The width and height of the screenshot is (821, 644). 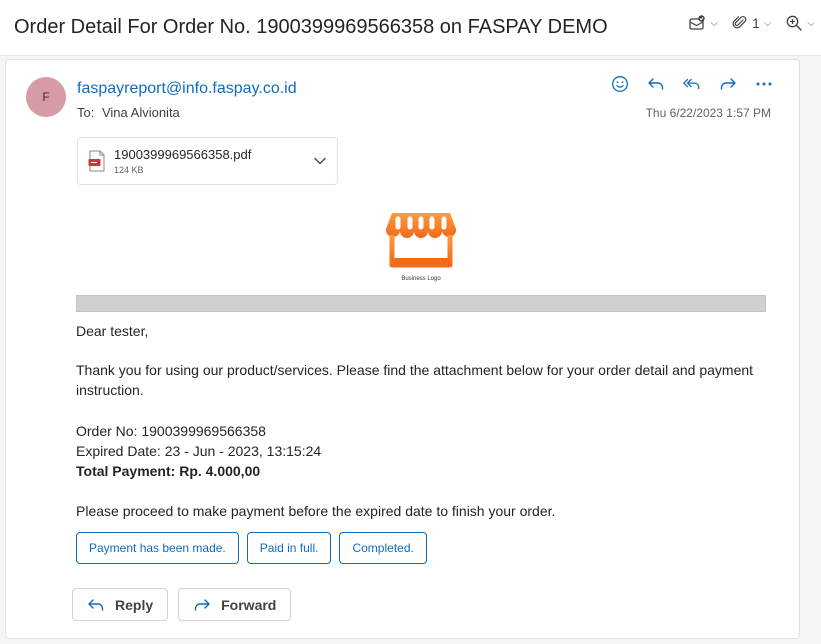 I want to click on message-actions, so click(x=692, y=84).